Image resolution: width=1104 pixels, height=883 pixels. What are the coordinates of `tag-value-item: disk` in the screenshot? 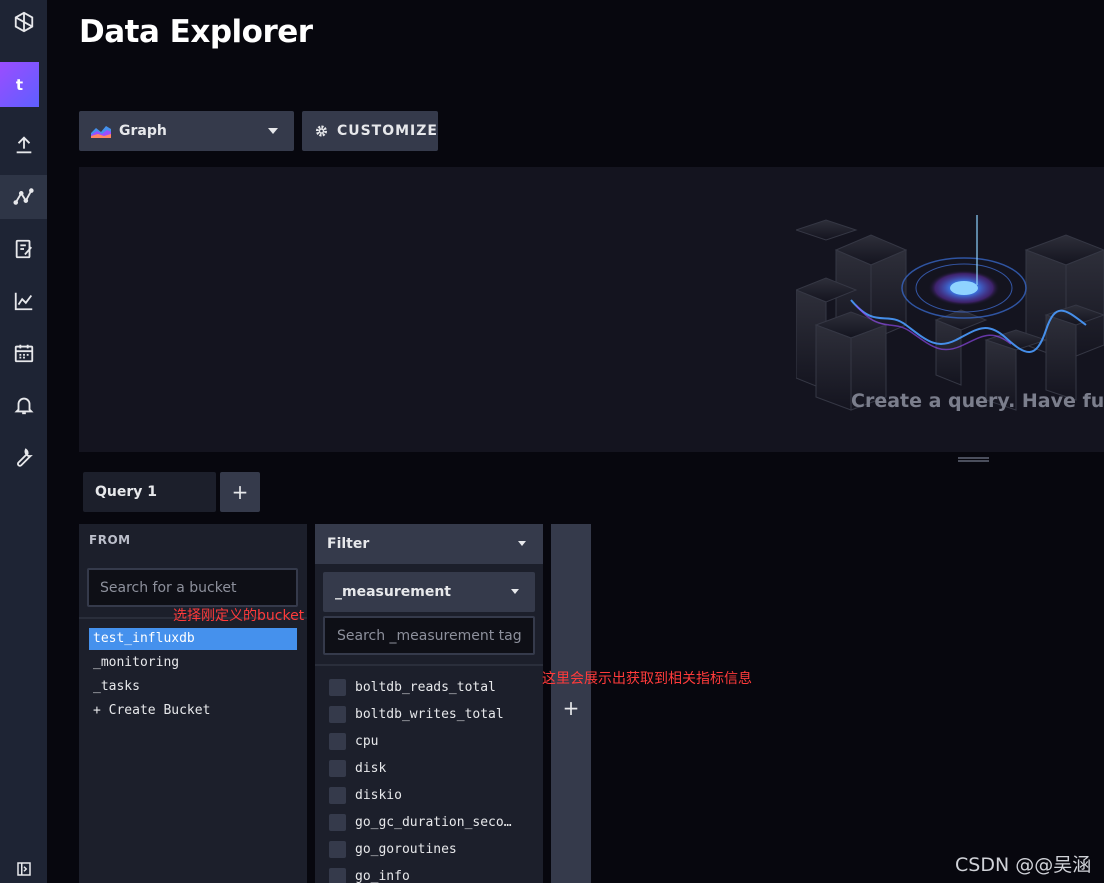 It's located at (434, 768).